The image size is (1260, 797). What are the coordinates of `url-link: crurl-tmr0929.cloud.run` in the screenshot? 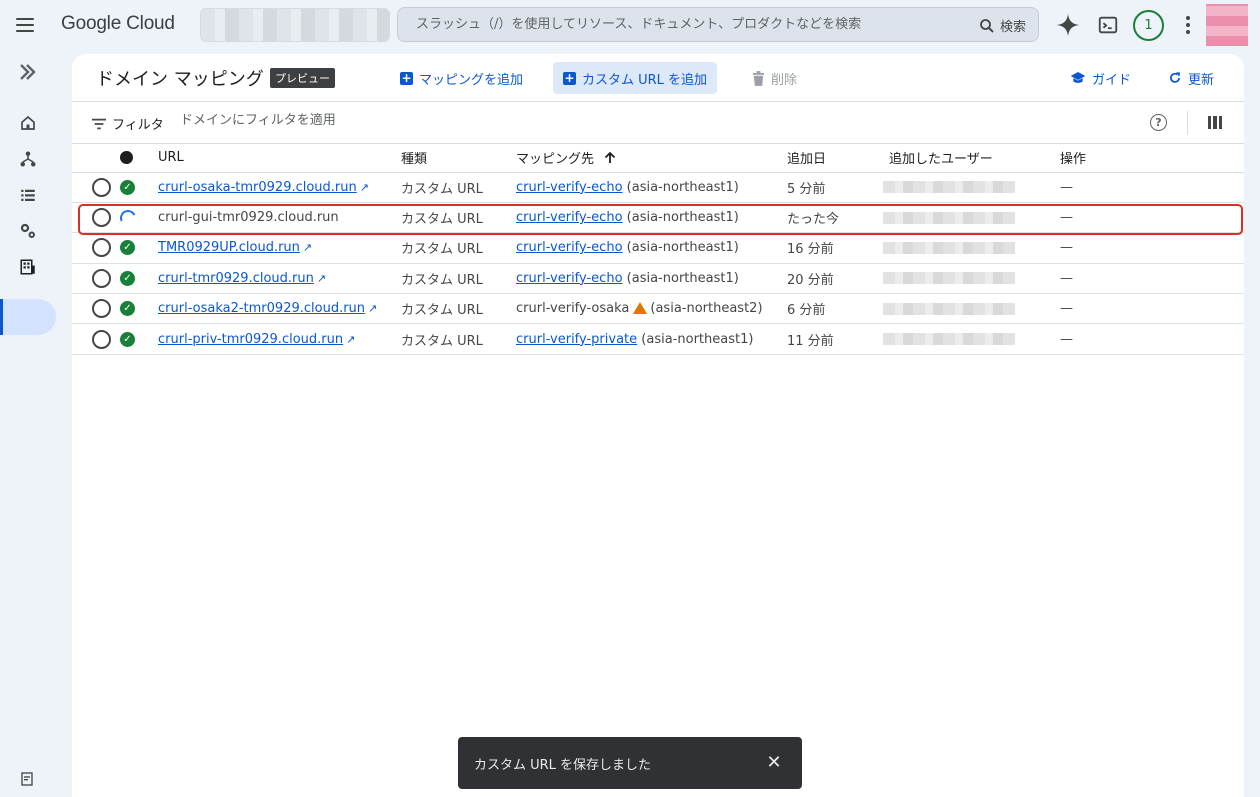 It's located at (236, 278).